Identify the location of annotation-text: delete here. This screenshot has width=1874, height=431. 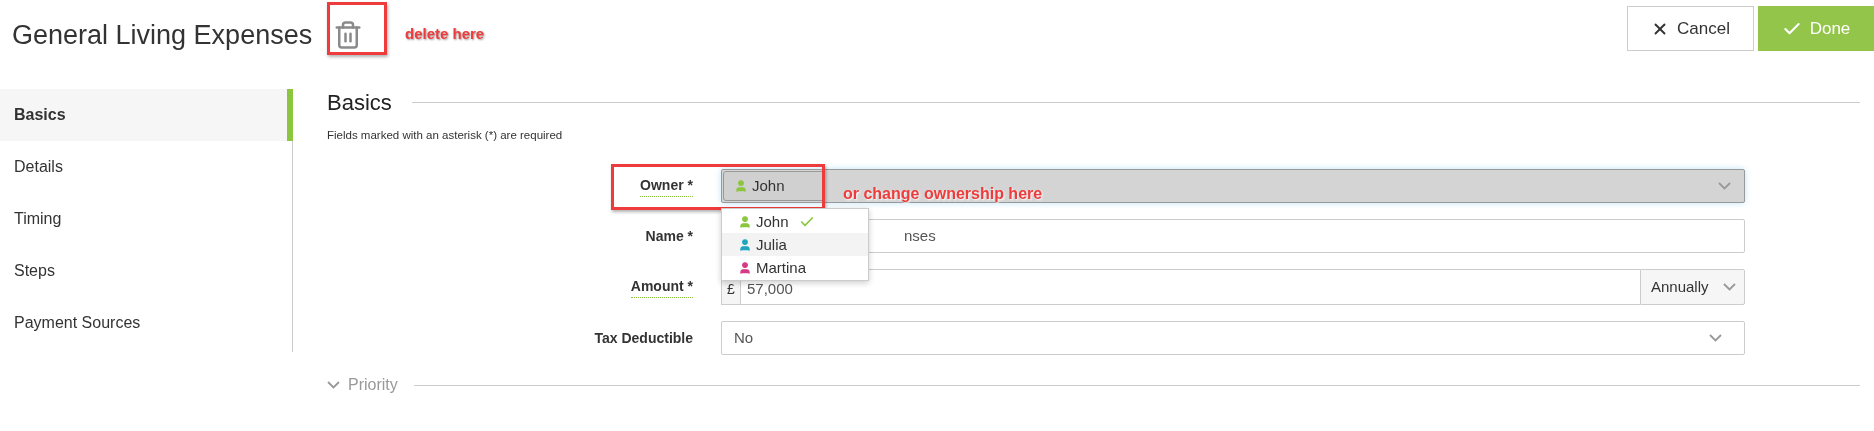
(445, 34).